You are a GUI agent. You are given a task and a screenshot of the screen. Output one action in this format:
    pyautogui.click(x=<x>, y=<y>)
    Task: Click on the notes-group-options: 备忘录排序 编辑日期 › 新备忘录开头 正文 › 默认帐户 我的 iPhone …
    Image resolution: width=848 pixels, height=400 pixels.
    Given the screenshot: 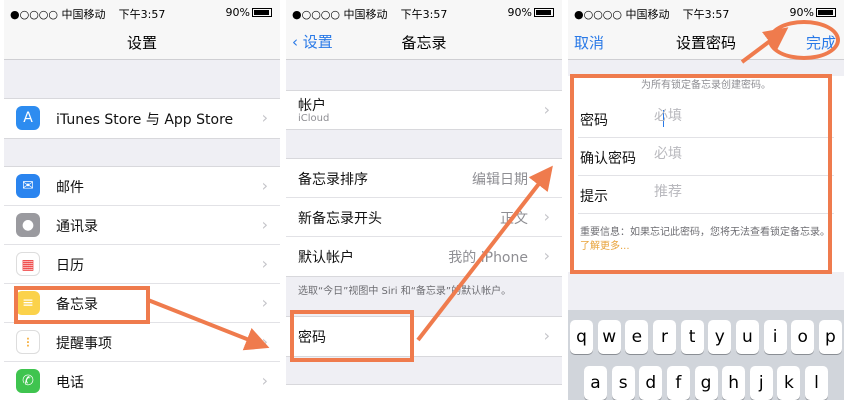 What is the action you would take?
    pyautogui.click(x=424, y=217)
    